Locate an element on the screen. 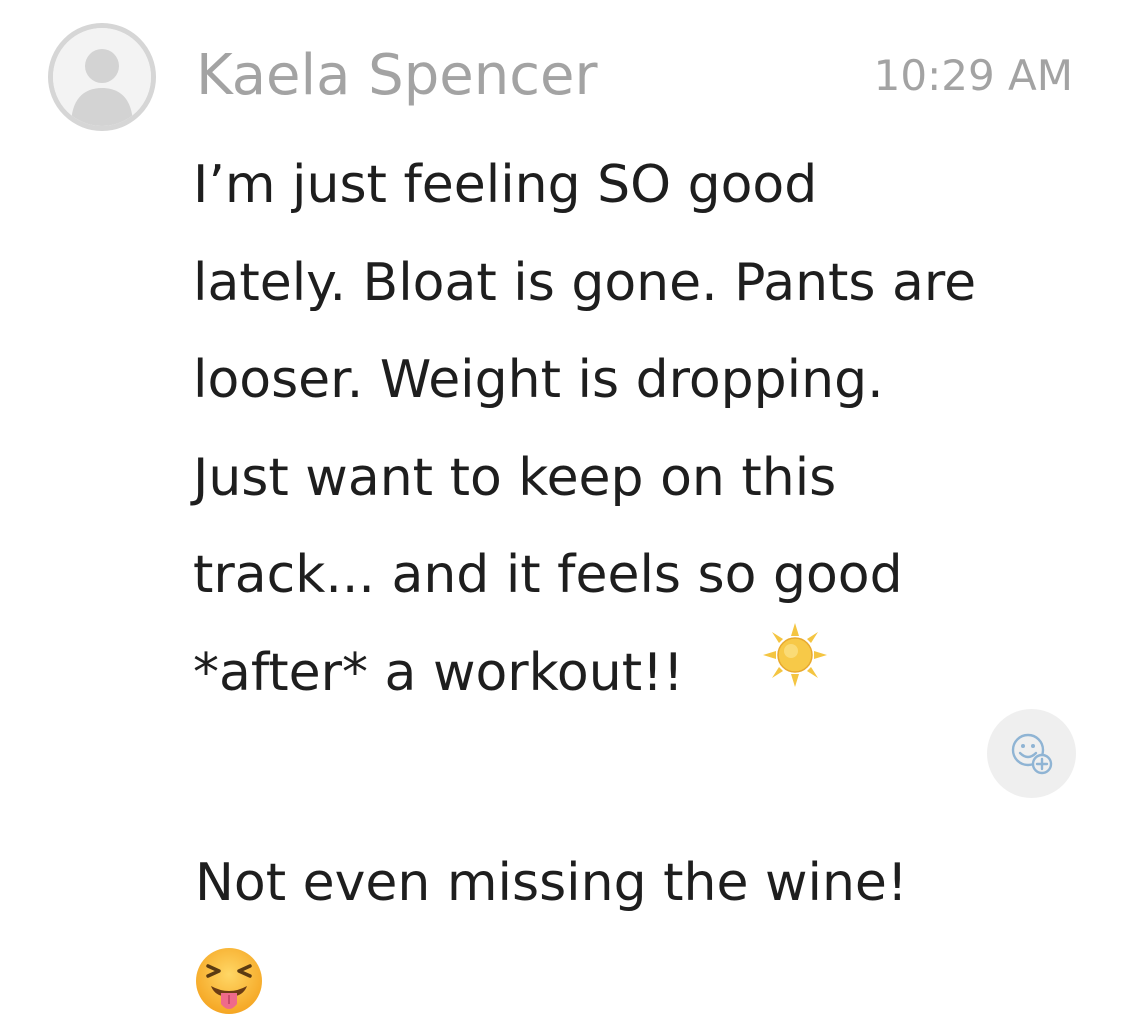 This screenshot has height=1031, width=1125. person-icon is located at coordinates (102, 77).